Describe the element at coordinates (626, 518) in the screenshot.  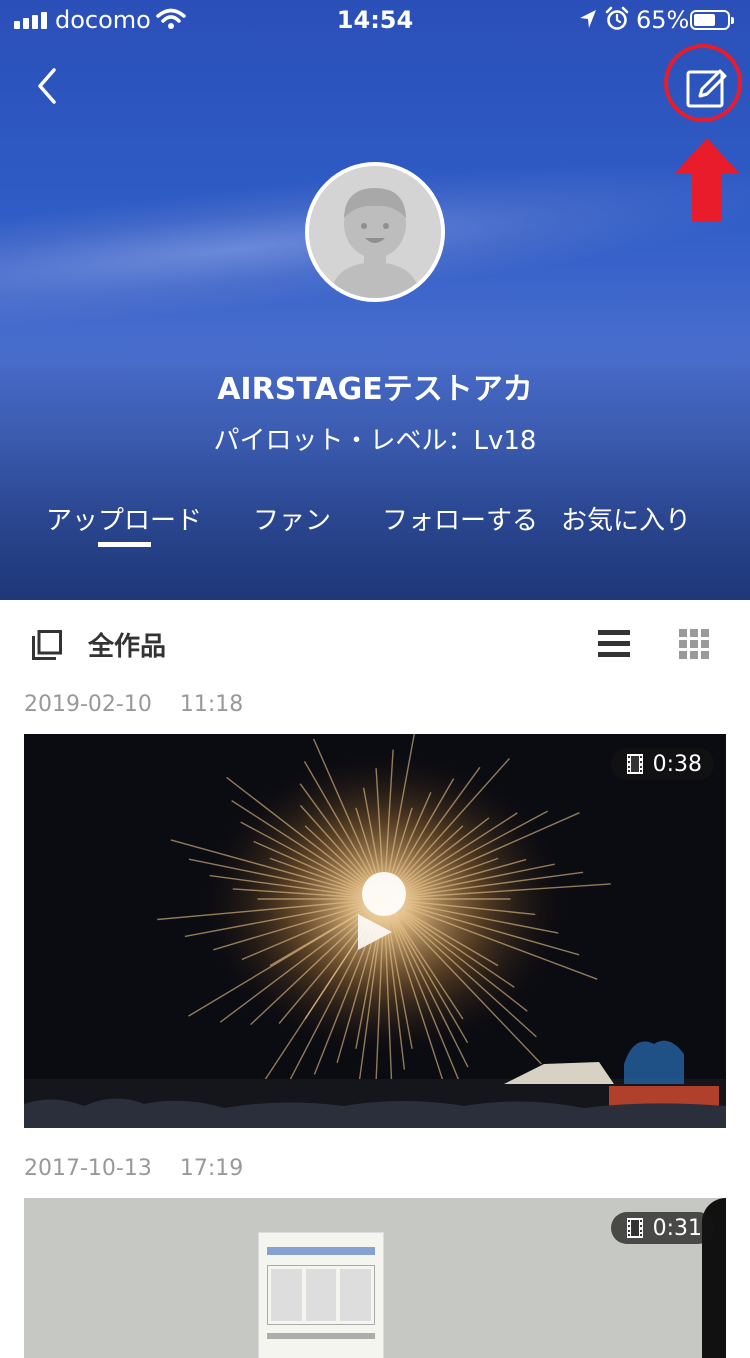
I see `tab-favorites: お気に入り` at that location.